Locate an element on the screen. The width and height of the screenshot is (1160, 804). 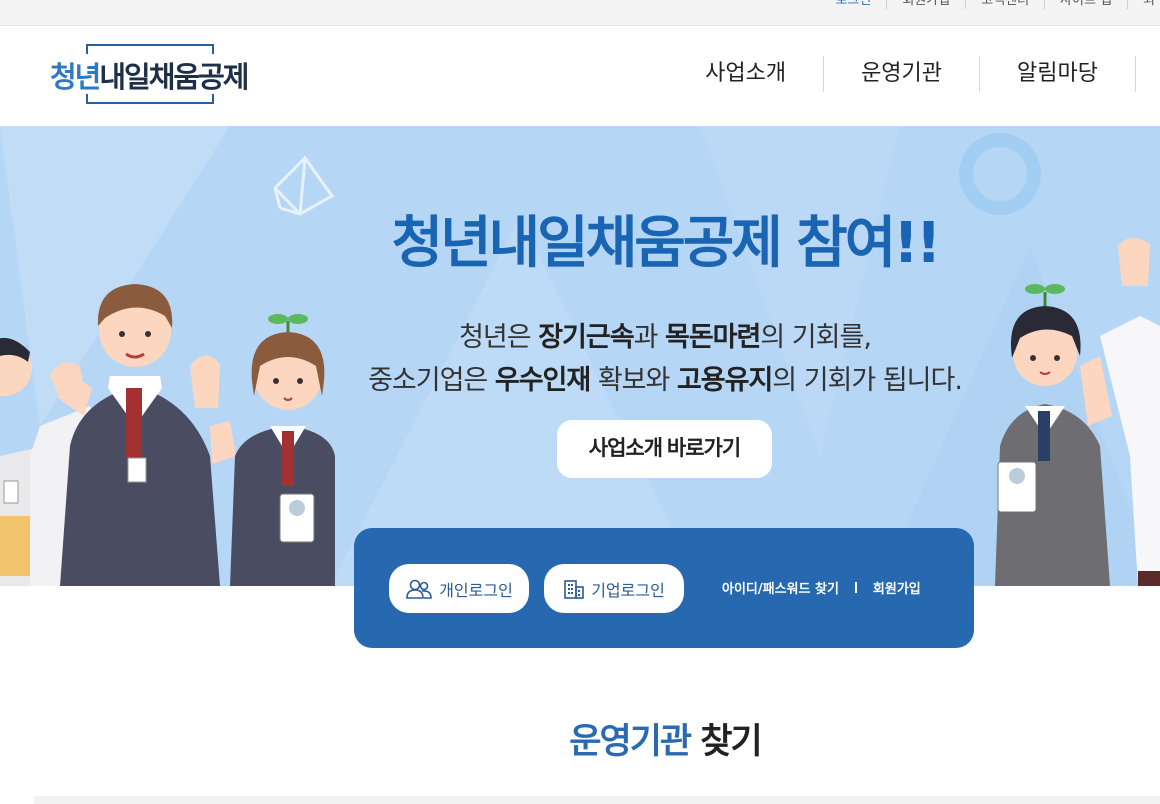
hero-title: 청년내일채움공제 참여!! is located at coordinates (666, 243).